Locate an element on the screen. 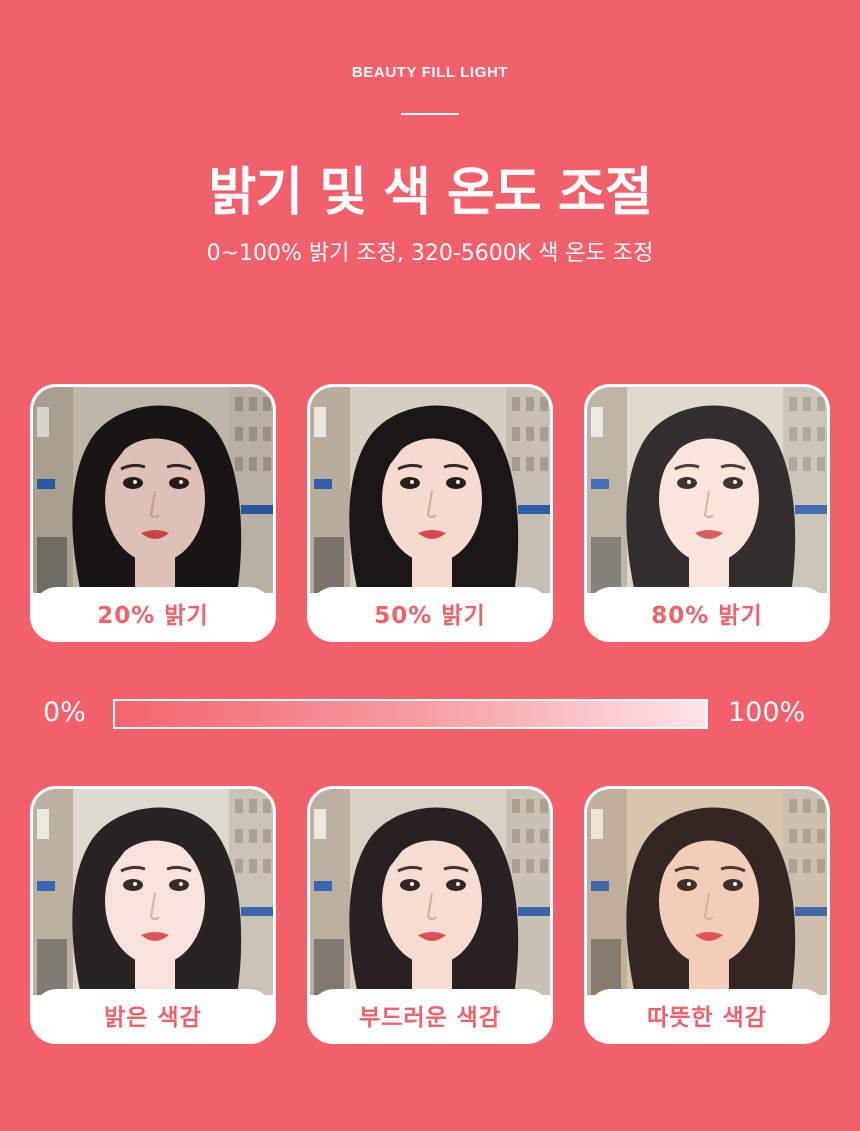 The image size is (860, 1131). scale-max-label: 100% is located at coordinates (767, 712).